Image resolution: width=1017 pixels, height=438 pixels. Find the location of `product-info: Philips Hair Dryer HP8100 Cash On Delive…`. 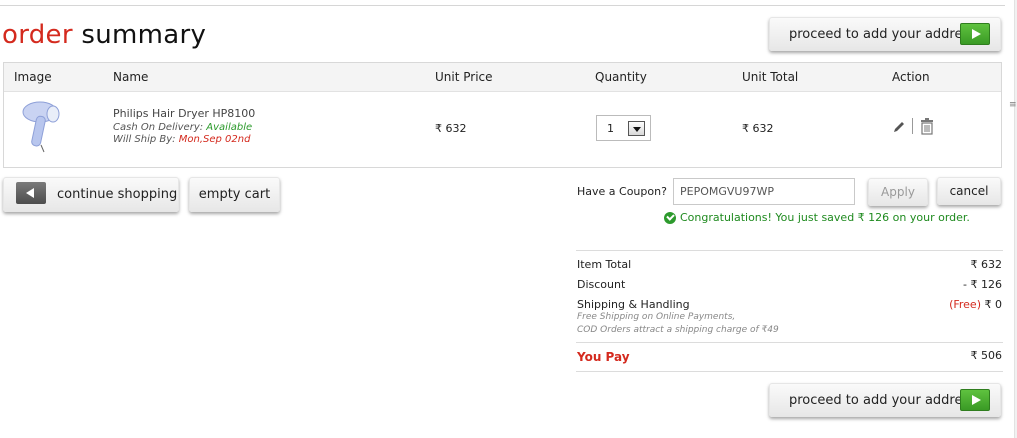

product-info: Philips Hair Dryer HP8100 Cash On Delive… is located at coordinates (184, 126).